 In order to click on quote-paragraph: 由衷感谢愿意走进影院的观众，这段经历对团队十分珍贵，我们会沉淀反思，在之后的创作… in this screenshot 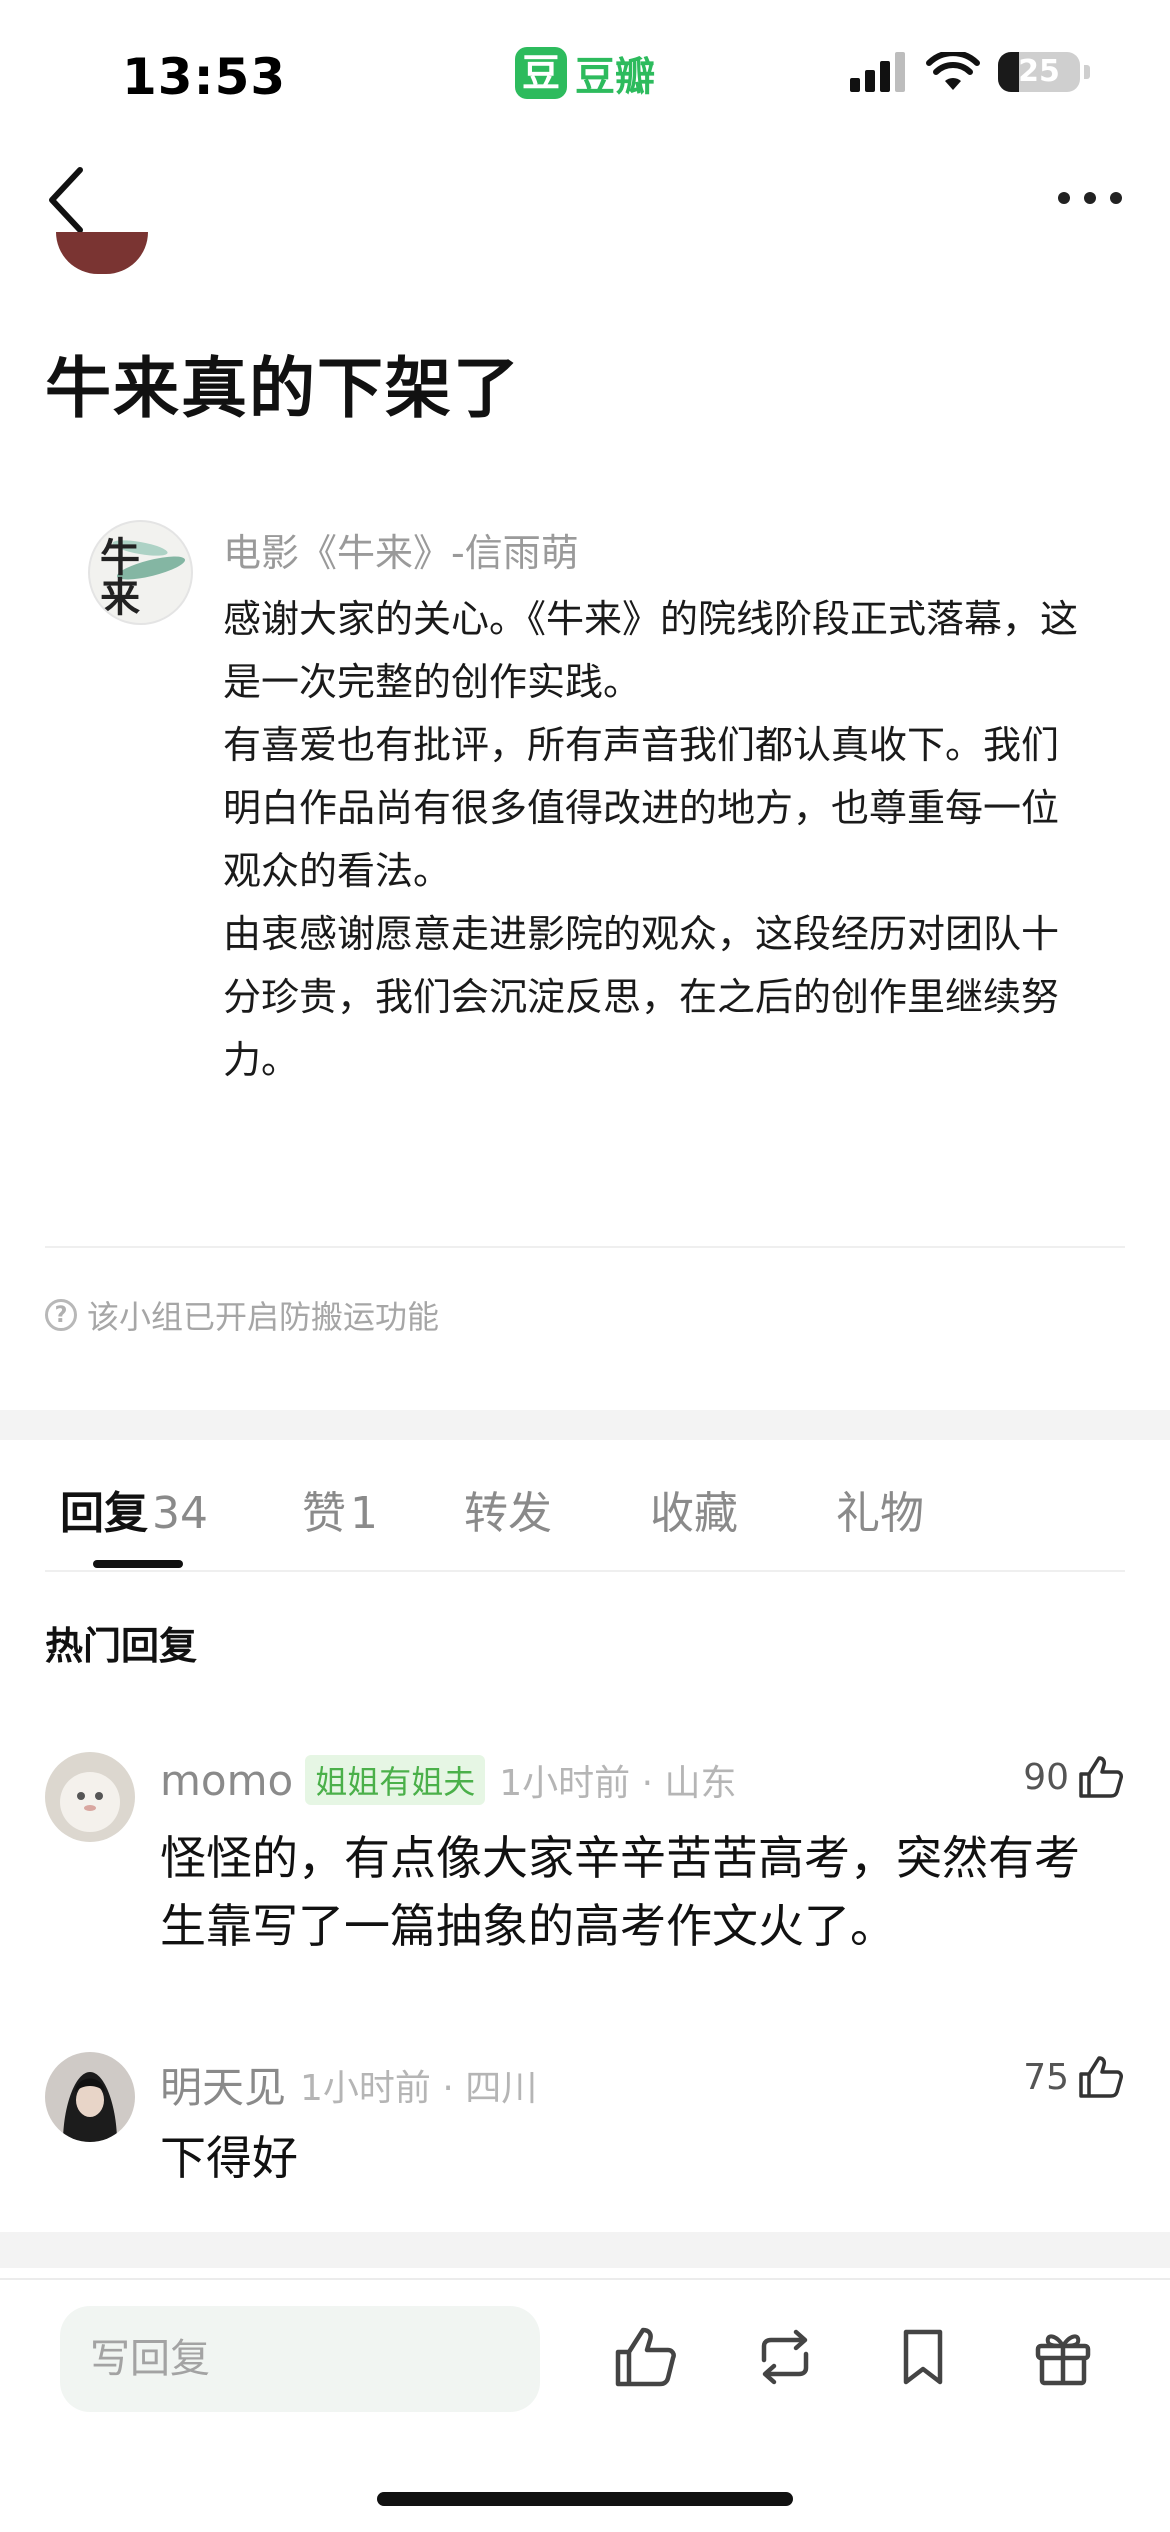, I will do `click(641, 997)`.